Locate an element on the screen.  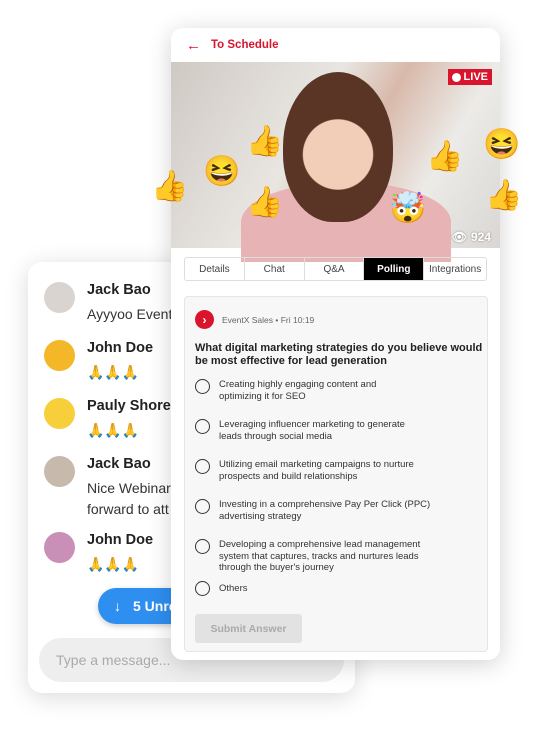
back-to-schedule-link: ← To Schedule is located at coordinates (335, 45).